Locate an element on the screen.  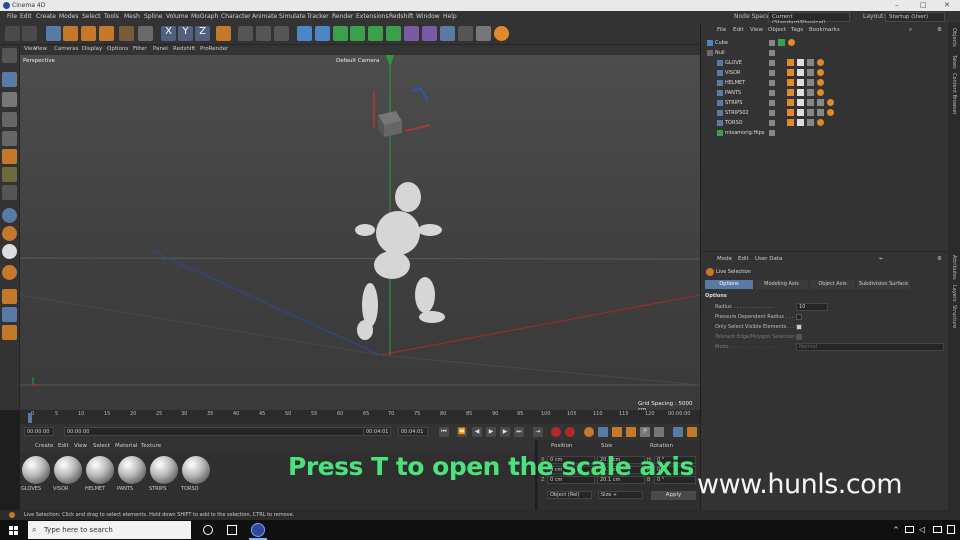
array-icon is located at coordinates (357, 33).